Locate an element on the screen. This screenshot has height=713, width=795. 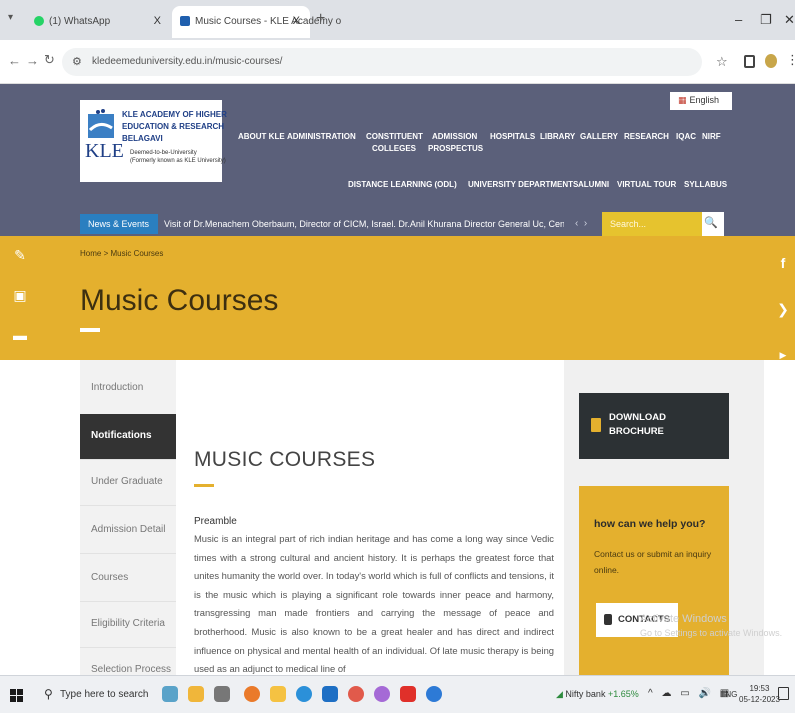
chart-icon: ◢ is located at coordinates (561, 694).